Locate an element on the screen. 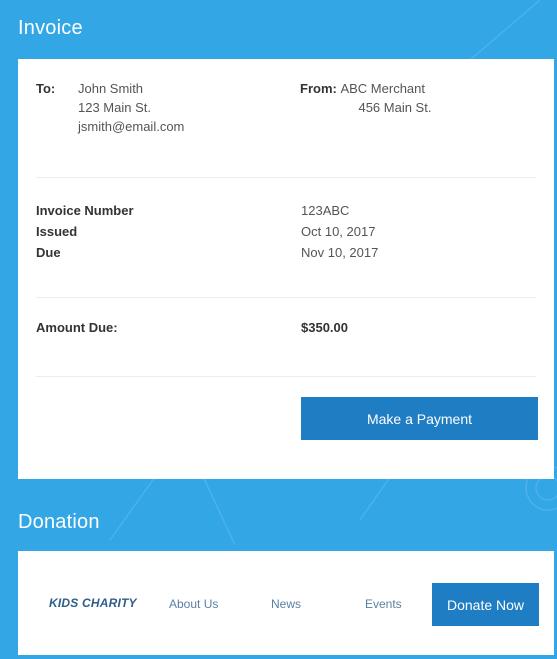  make-payment-button: Make a Payment is located at coordinates (419, 418).